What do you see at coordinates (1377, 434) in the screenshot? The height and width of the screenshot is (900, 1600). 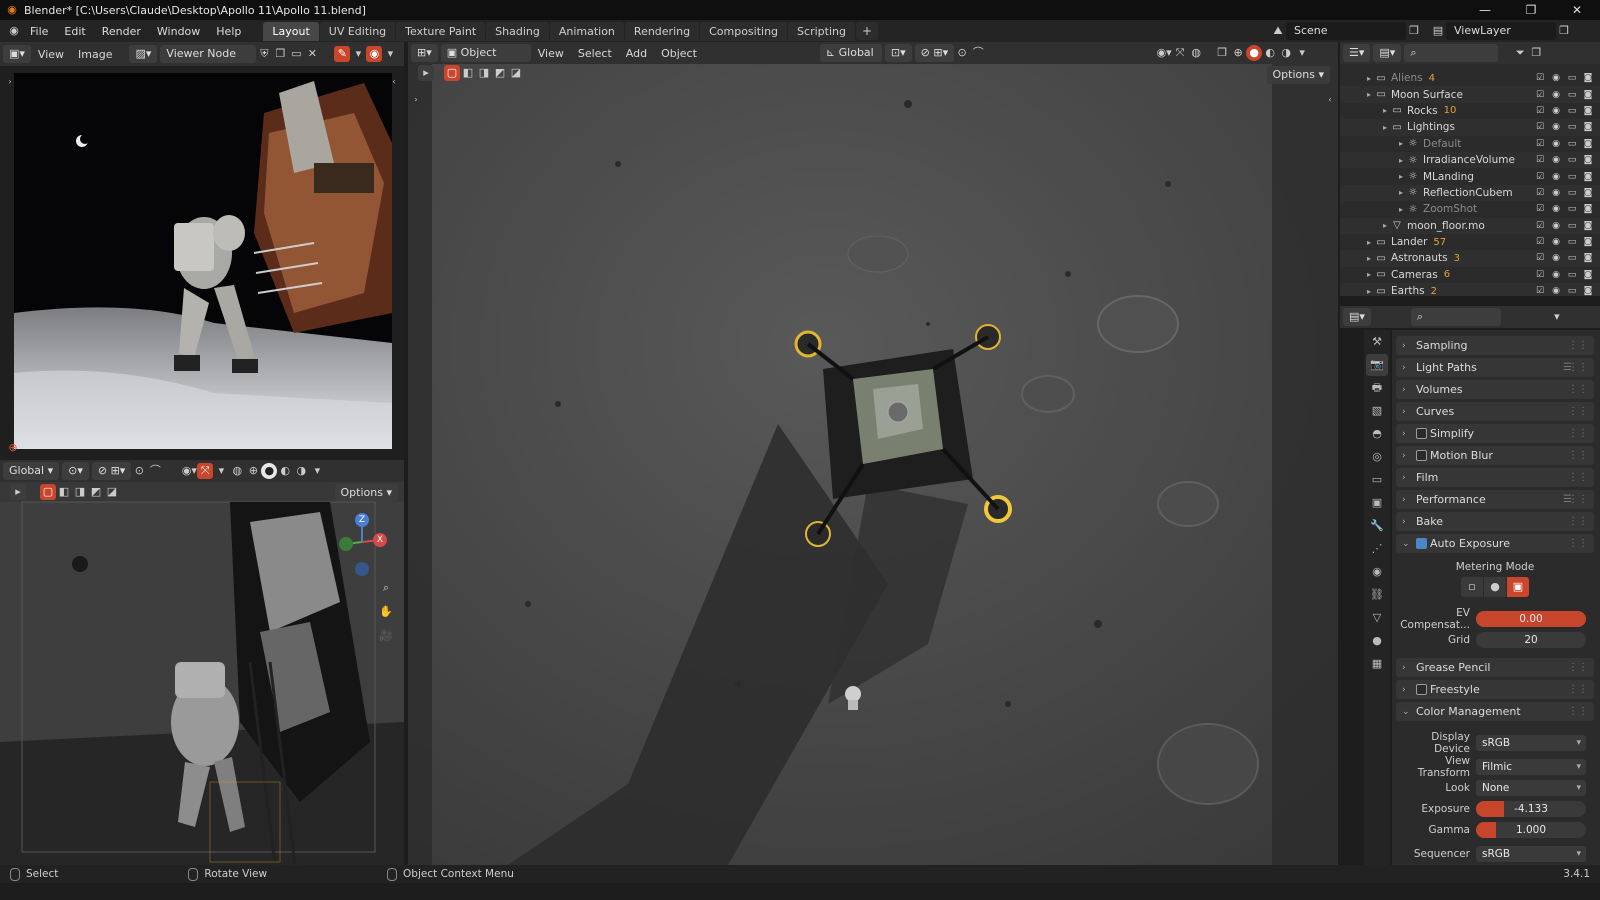 I see `scene-tab-icon: ◓` at bounding box center [1377, 434].